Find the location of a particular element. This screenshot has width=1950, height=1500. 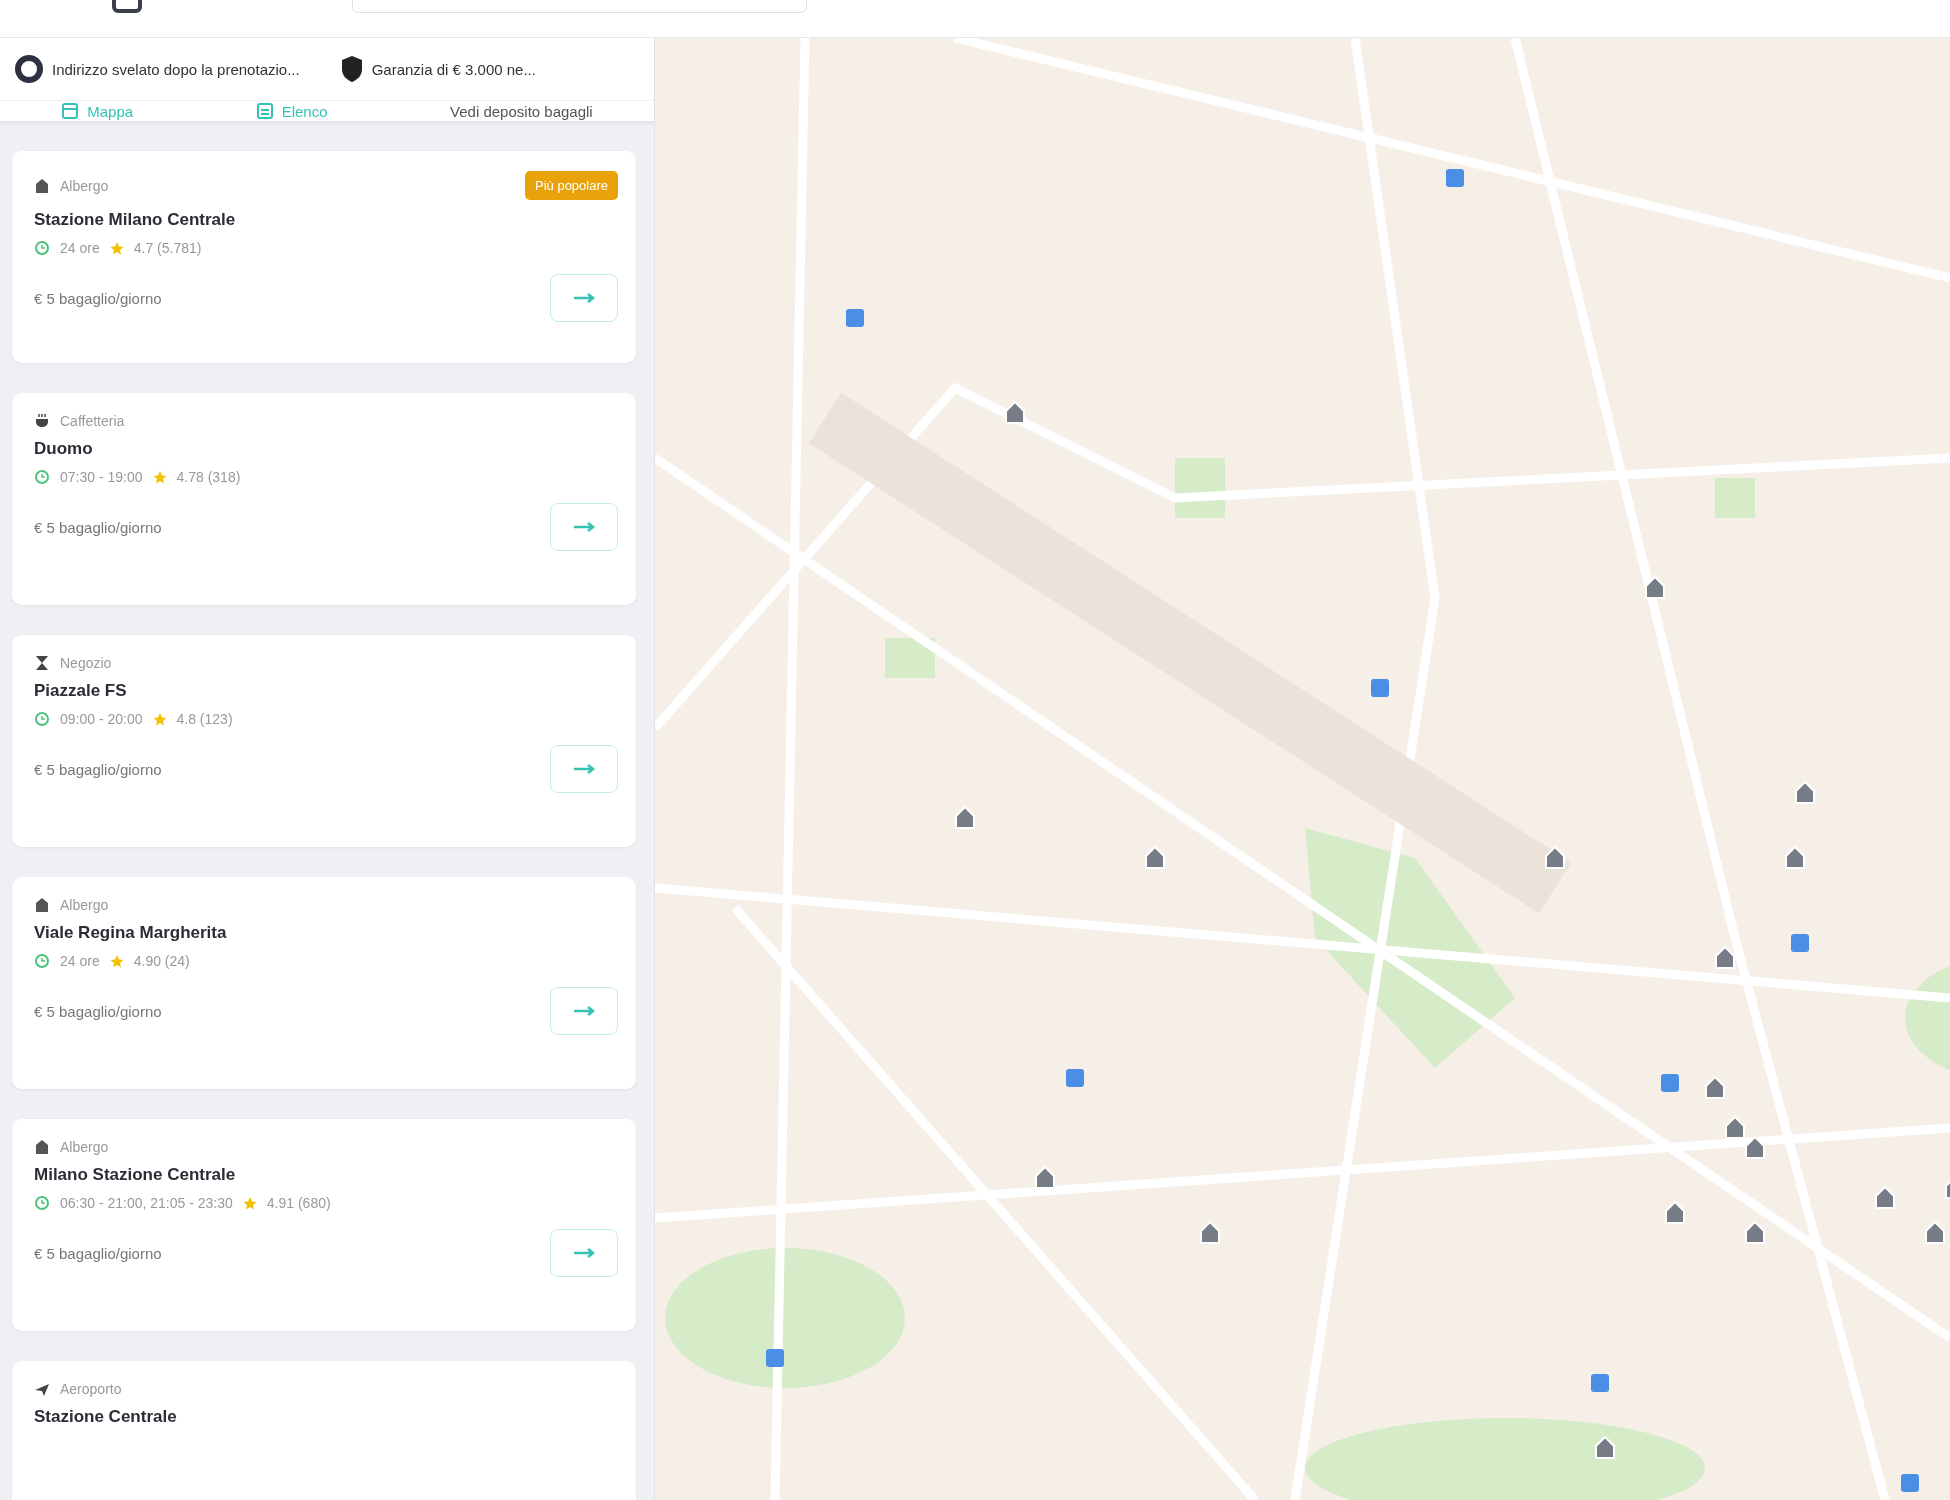

place-card: Negozio Piazzale FS 09:00 - 20:00 4.8 (123) € 5 bagaglio/giorno is located at coordinates (324, 741).